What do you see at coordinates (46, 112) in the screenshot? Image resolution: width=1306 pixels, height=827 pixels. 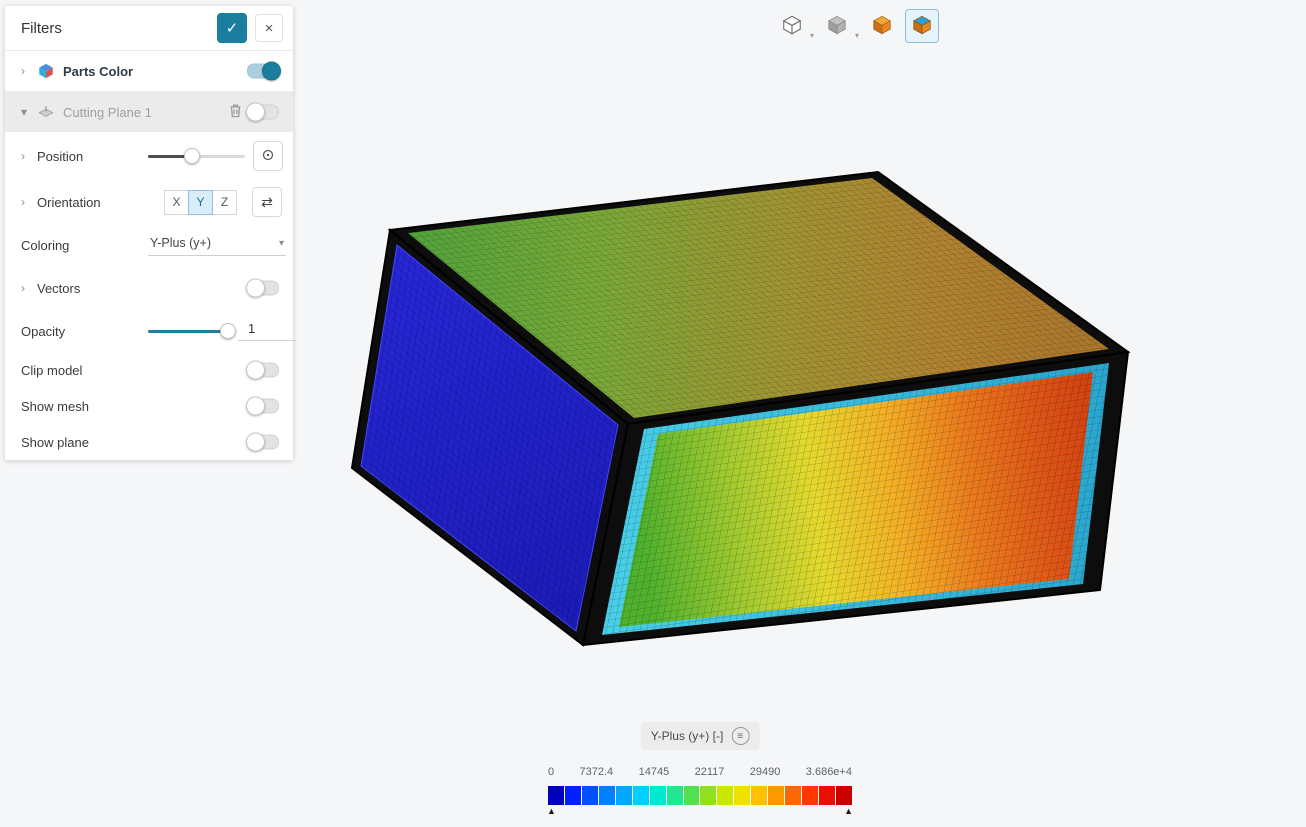 I see `cutting-plane-icon` at bounding box center [46, 112].